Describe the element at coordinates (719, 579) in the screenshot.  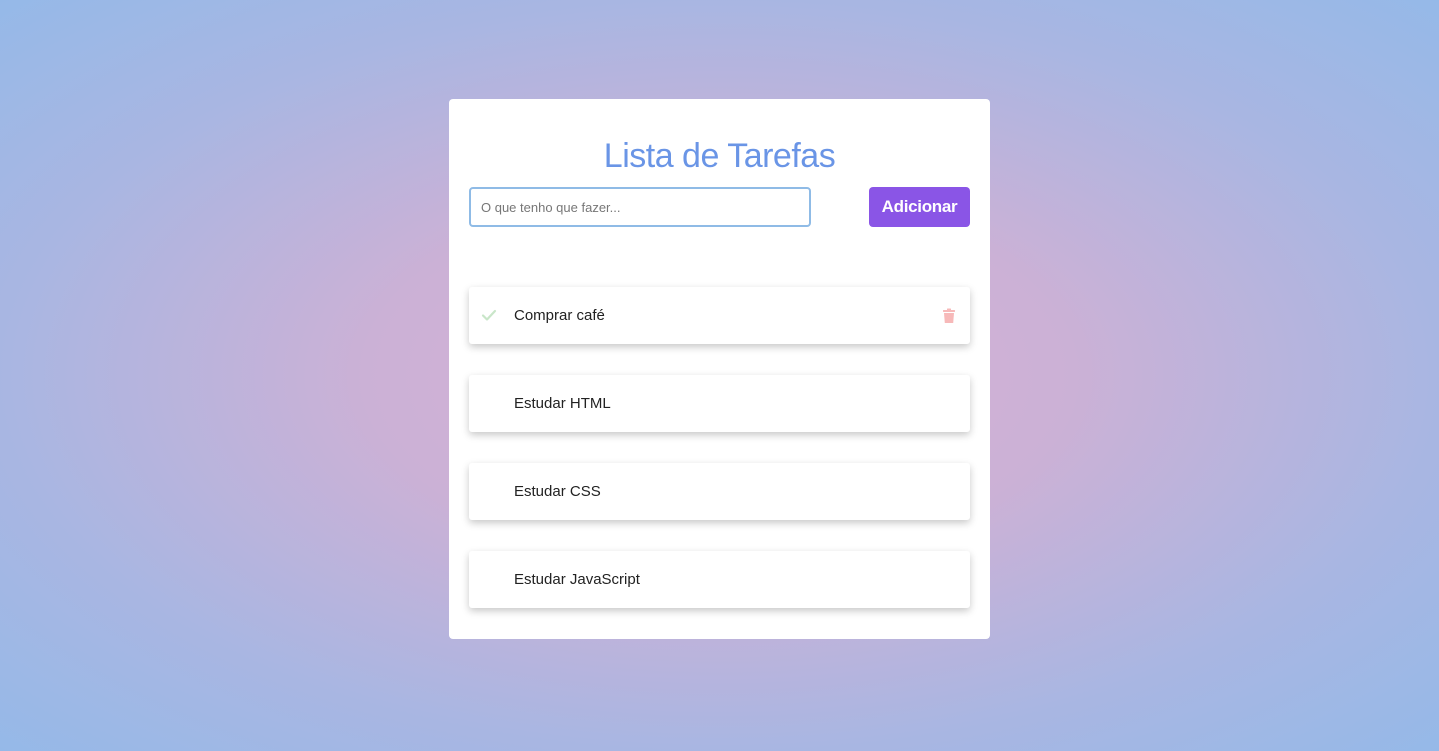
I see `list-item: Estudar JavaScript` at that location.